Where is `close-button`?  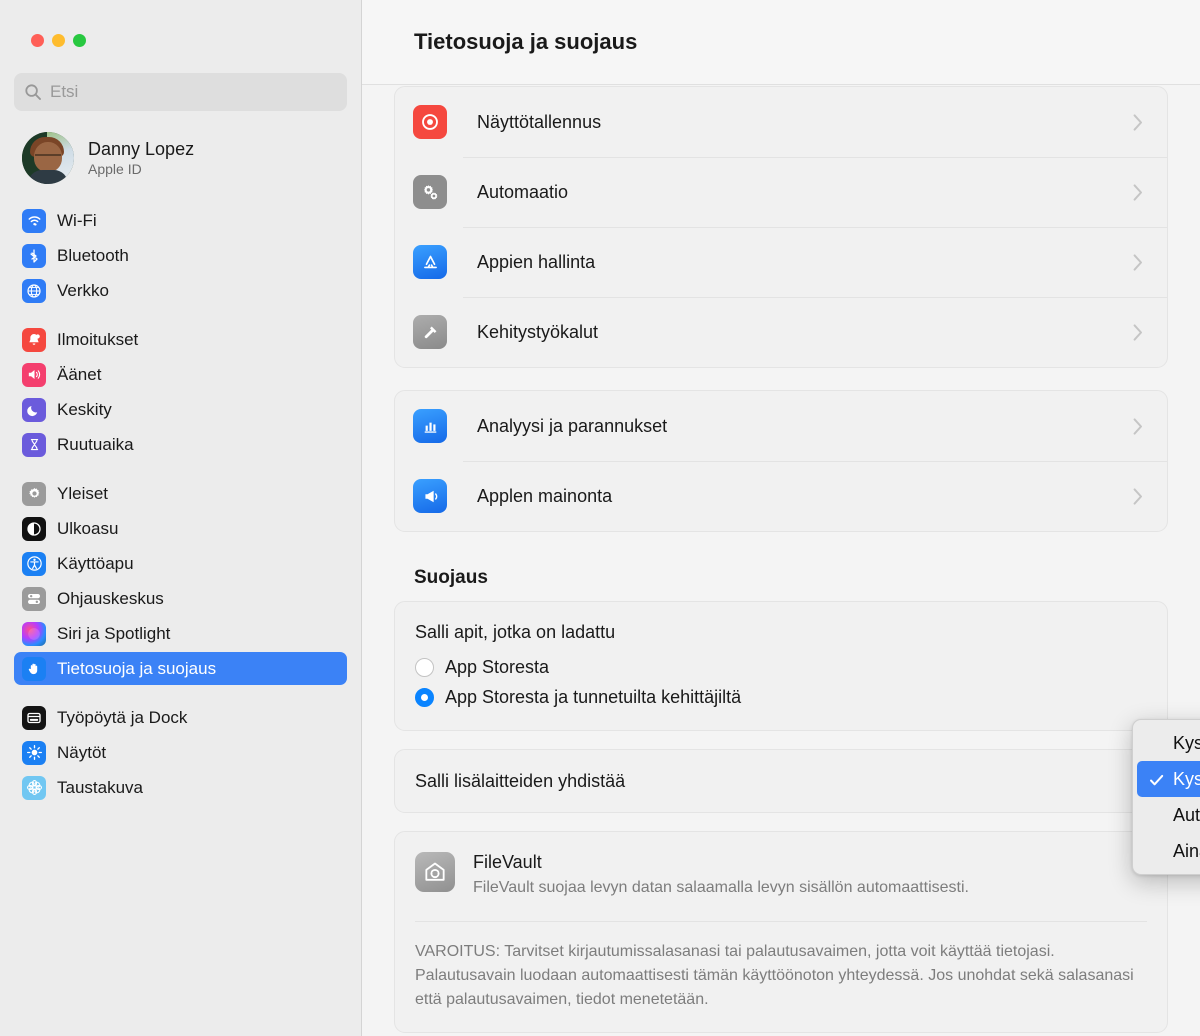 close-button is located at coordinates (37, 40).